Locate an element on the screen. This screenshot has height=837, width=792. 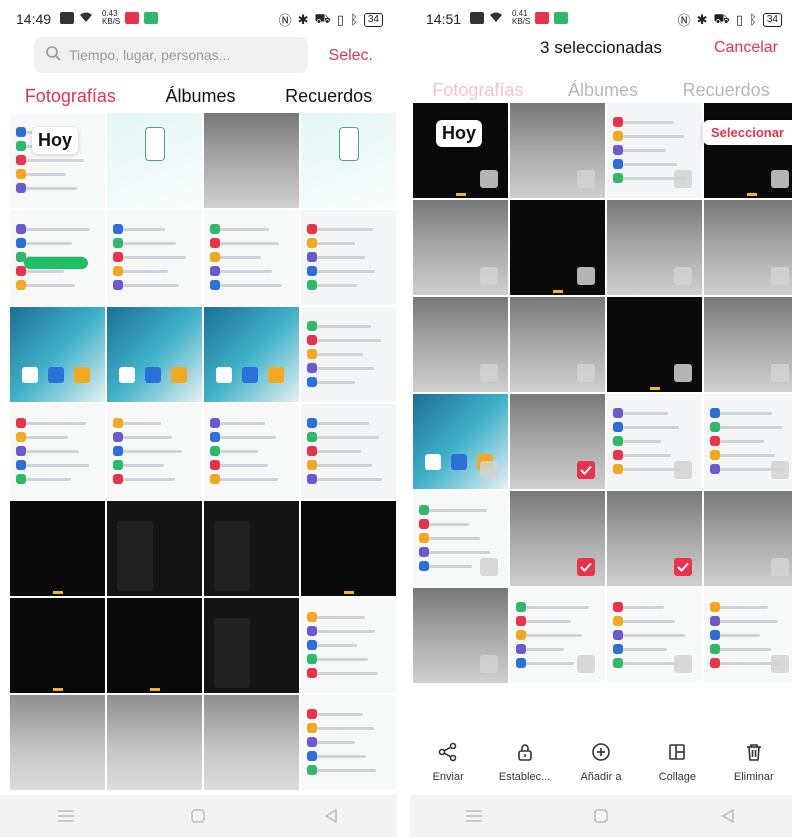
cancel-button: Cancelar is located at coordinates (746, 48).